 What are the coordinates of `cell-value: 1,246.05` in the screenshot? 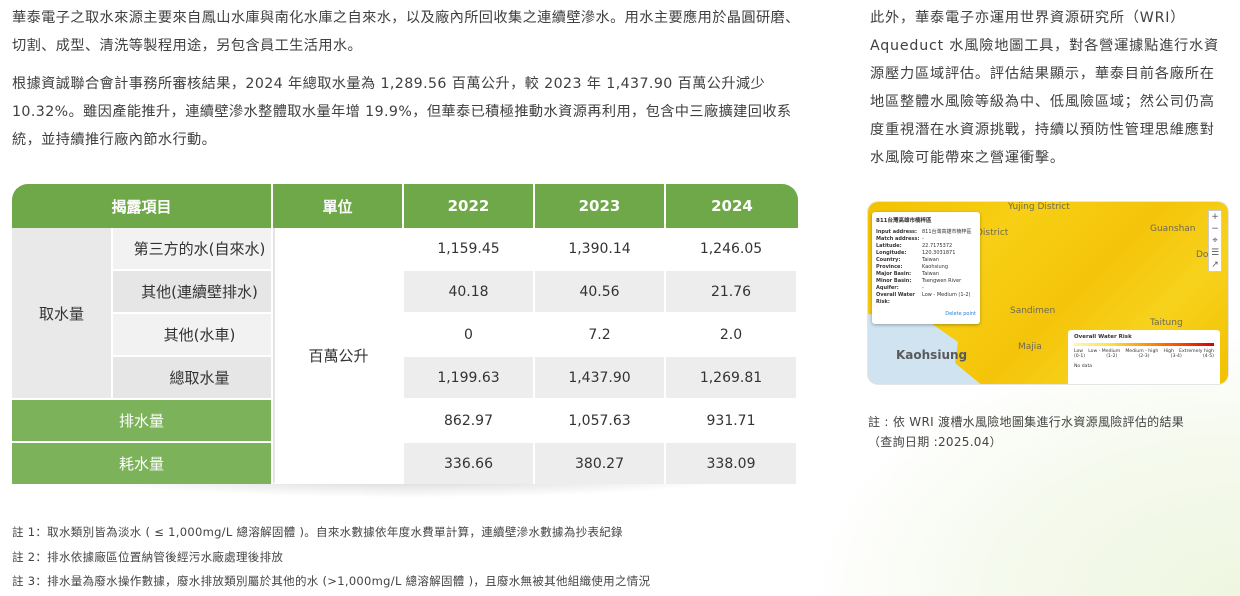 It's located at (732, 249).